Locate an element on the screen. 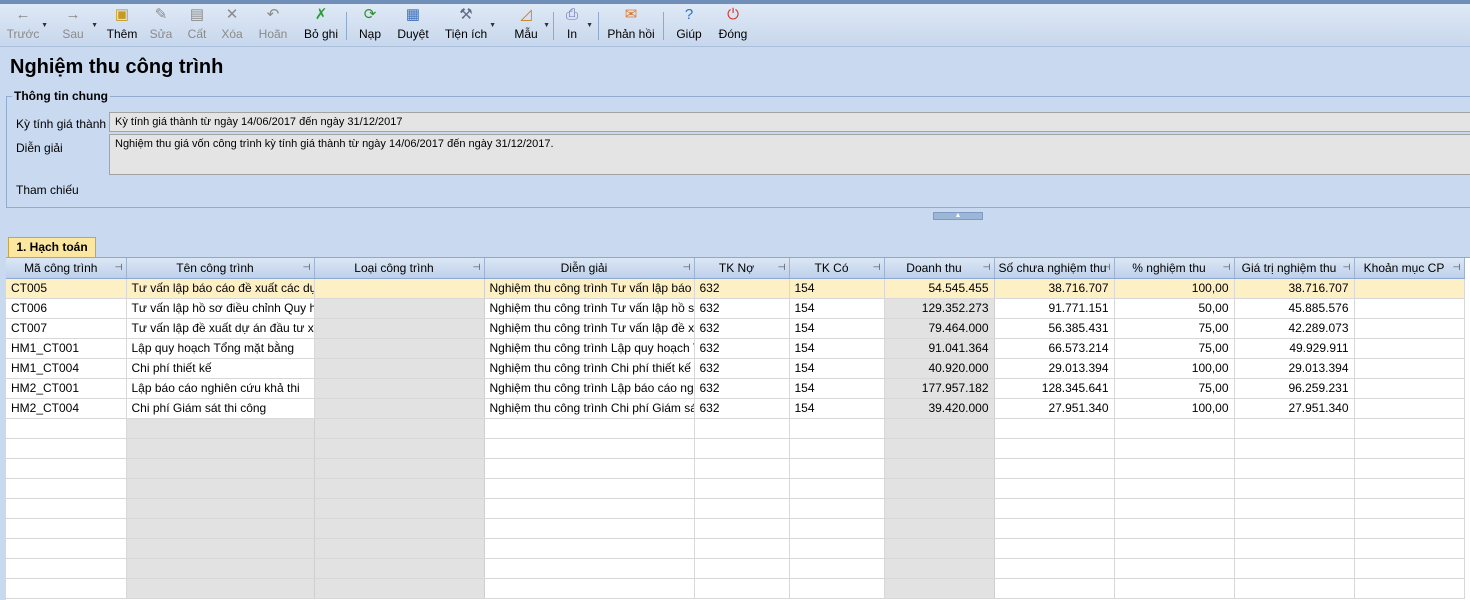 The image size is (1470, 600). utilities-button: ⚒ Tiện ích ▼ is located at coordinates (470, 26).